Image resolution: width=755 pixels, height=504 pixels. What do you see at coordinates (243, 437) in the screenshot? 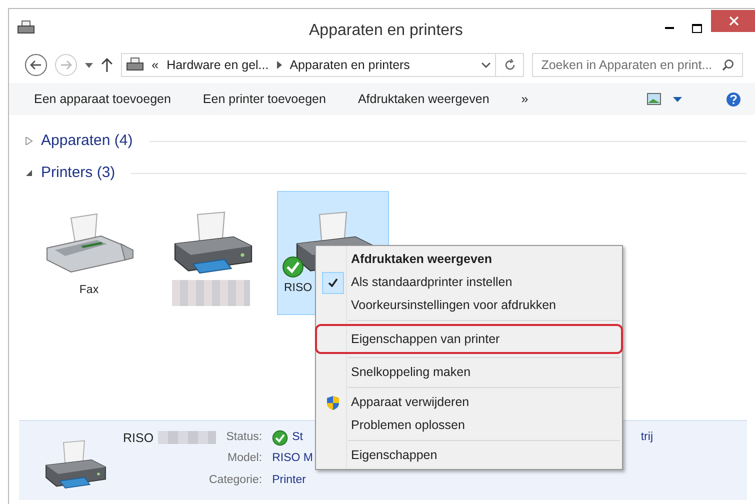
I see `field-label: Status:` at bounding box center [243, 437].